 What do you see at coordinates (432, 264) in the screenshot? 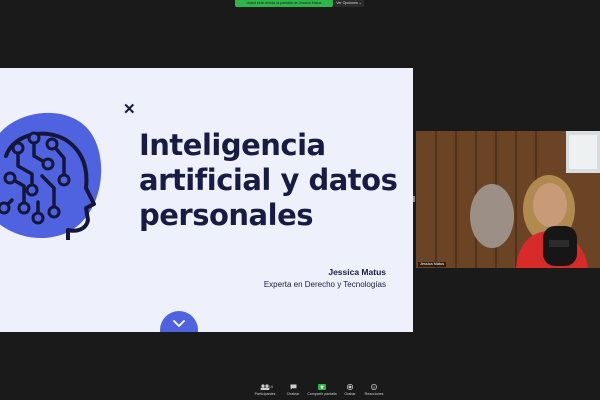
I see `participant-name-label: Jessica Matus` at bounding box center [432, 264].